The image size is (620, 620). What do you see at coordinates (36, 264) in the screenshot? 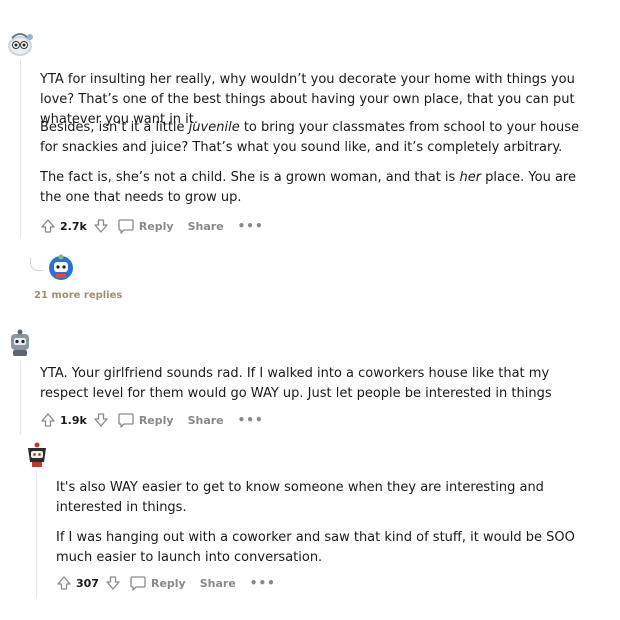
I see `collapsed-thread-connector` at bounding box center [36, 264].